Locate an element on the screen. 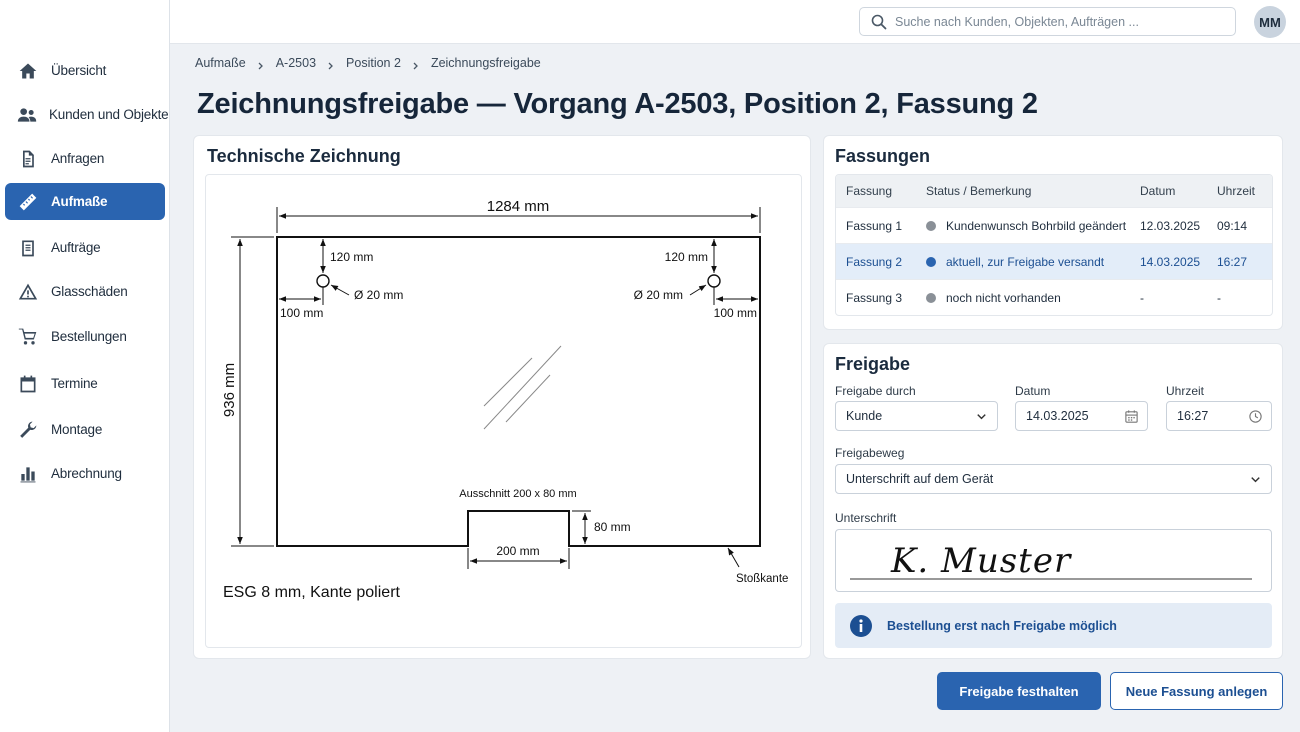 This screenshot has height=732, width=1300. sidebar-item-label: Glasschäden is located at coordinates (89, 291).